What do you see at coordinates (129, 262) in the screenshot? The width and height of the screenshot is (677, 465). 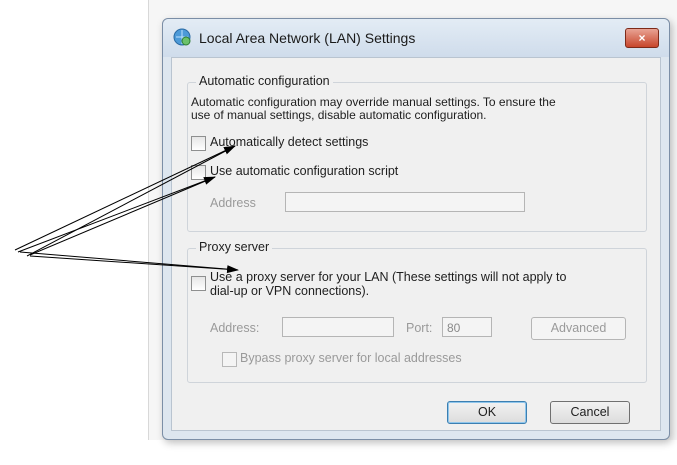 I see `arrow-to-use-proxy` at bounding box center [129, 262].